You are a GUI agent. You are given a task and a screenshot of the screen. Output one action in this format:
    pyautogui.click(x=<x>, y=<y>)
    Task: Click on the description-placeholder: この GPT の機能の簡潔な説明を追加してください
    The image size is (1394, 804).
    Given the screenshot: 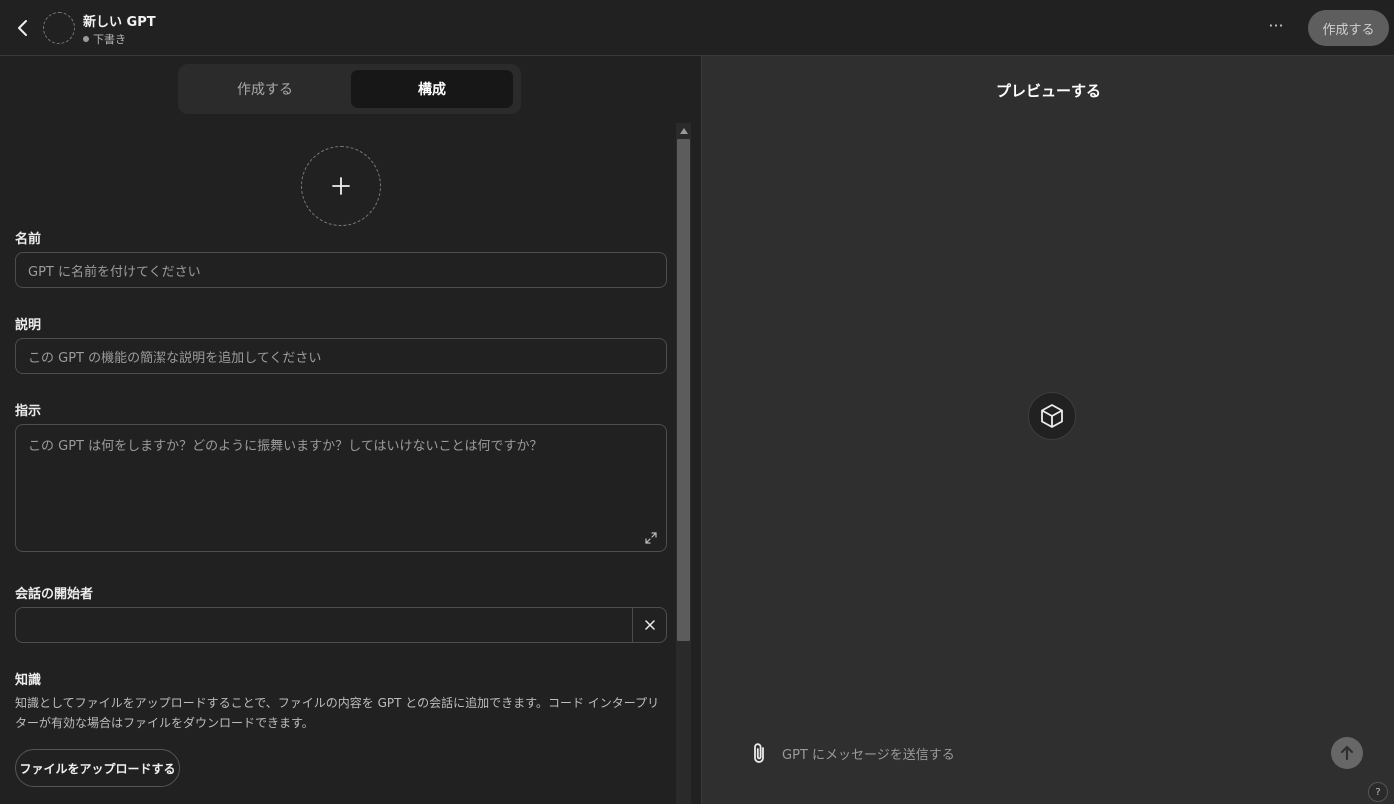 What is the action you would take?
    pyautogui.click(x=175, y=358)
    